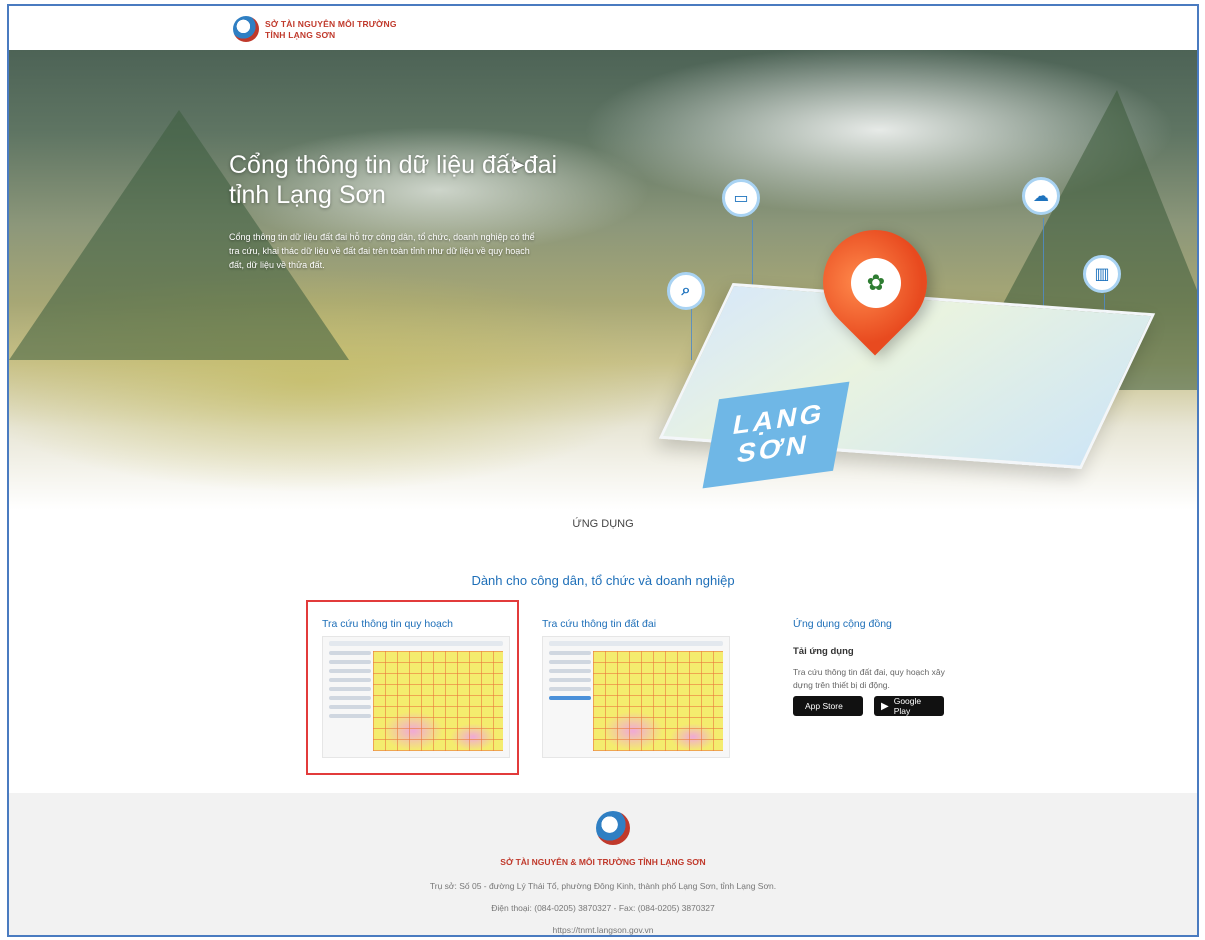 The image size is (1205, 940). What do you see at coordinates (307, 195) in the screenshot?
I see `hero-title-line-2: tỉnh Lạng Sơn` at bounding box center [307, 195].